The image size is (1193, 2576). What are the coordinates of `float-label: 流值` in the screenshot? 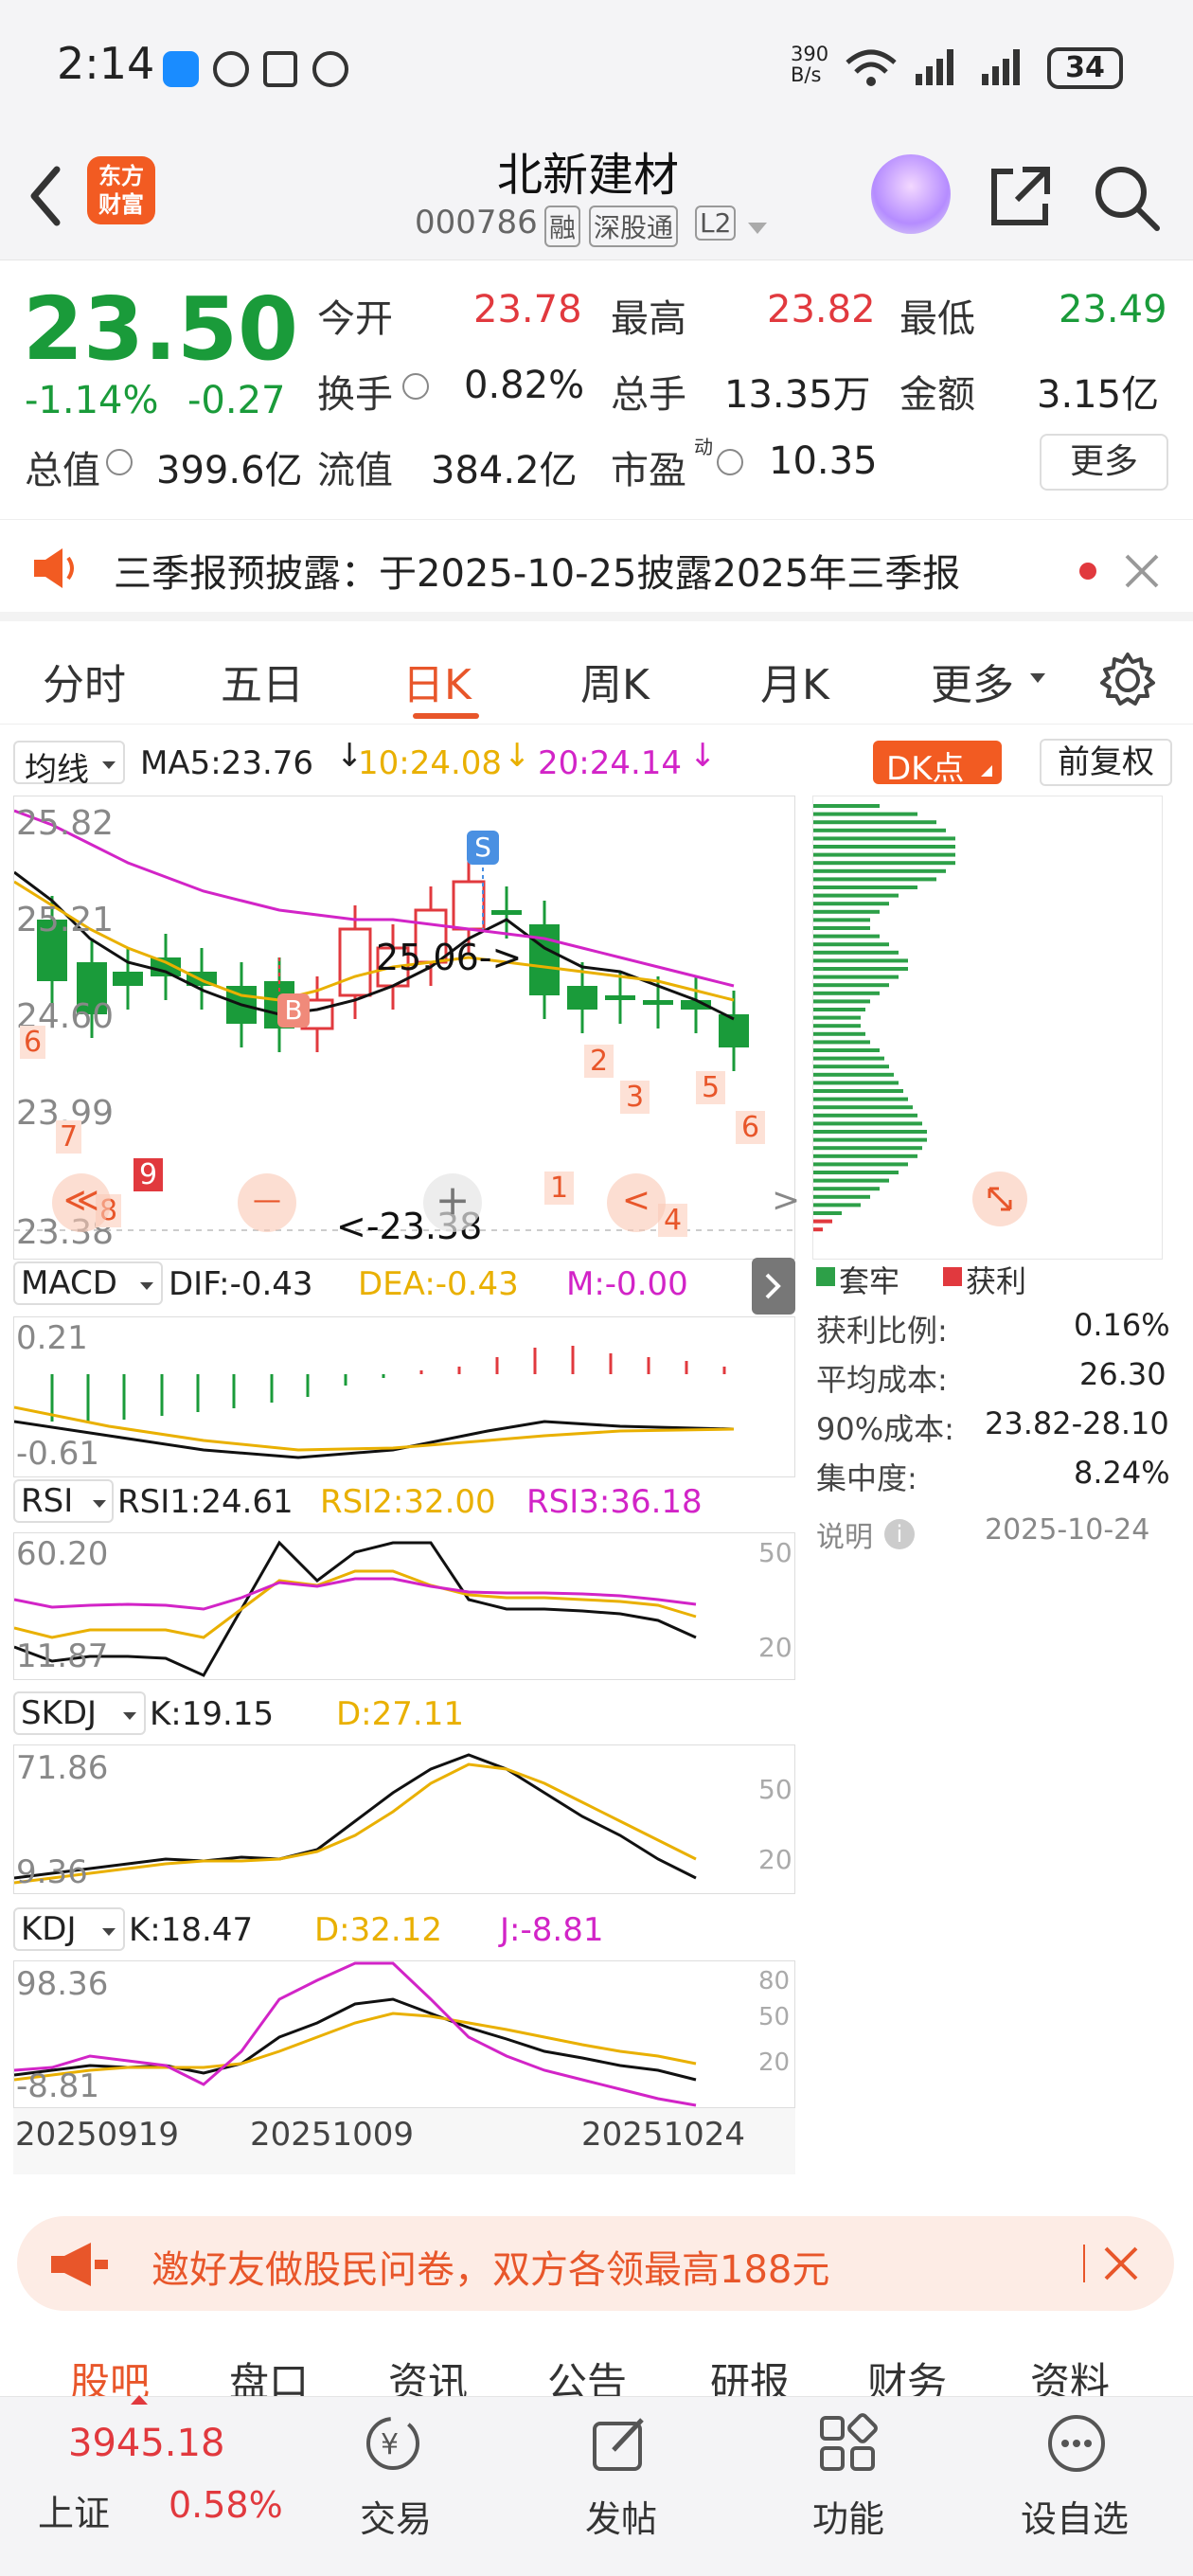 It's located at (355, 470).